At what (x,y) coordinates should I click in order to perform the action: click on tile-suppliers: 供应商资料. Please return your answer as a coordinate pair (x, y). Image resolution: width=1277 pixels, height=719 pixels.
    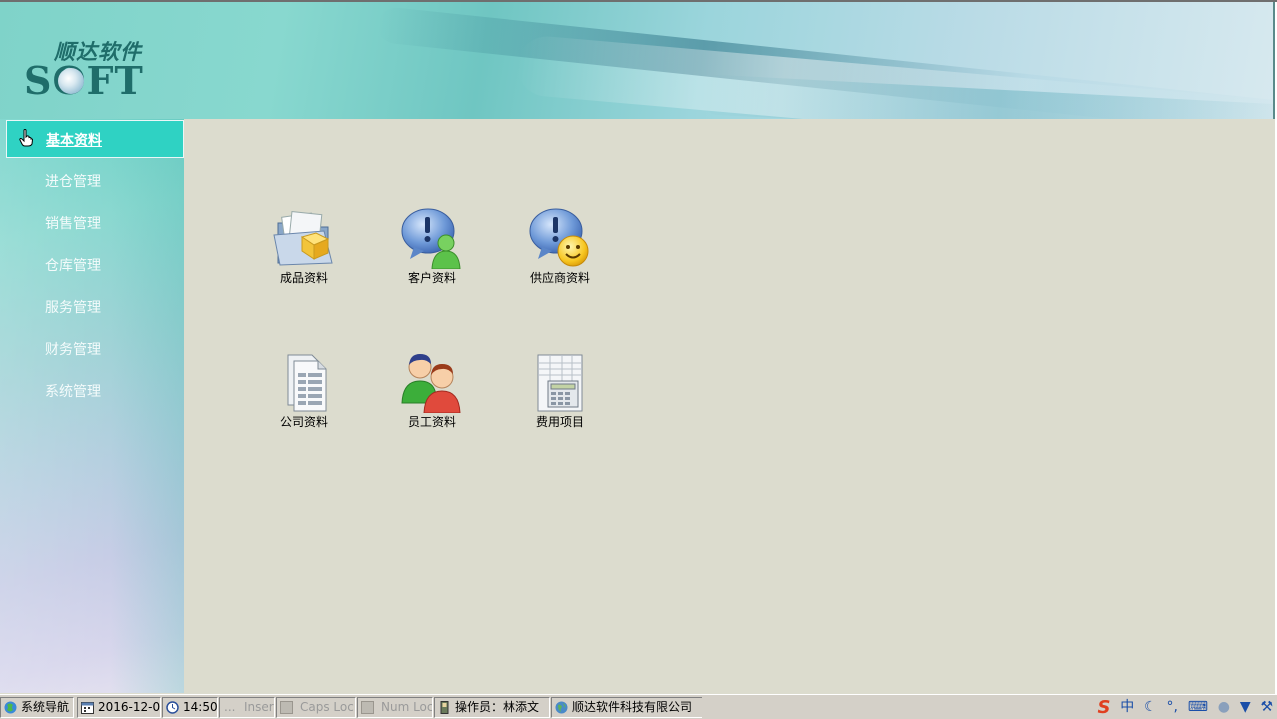
    Looking at the image, I should click on (560, 247).